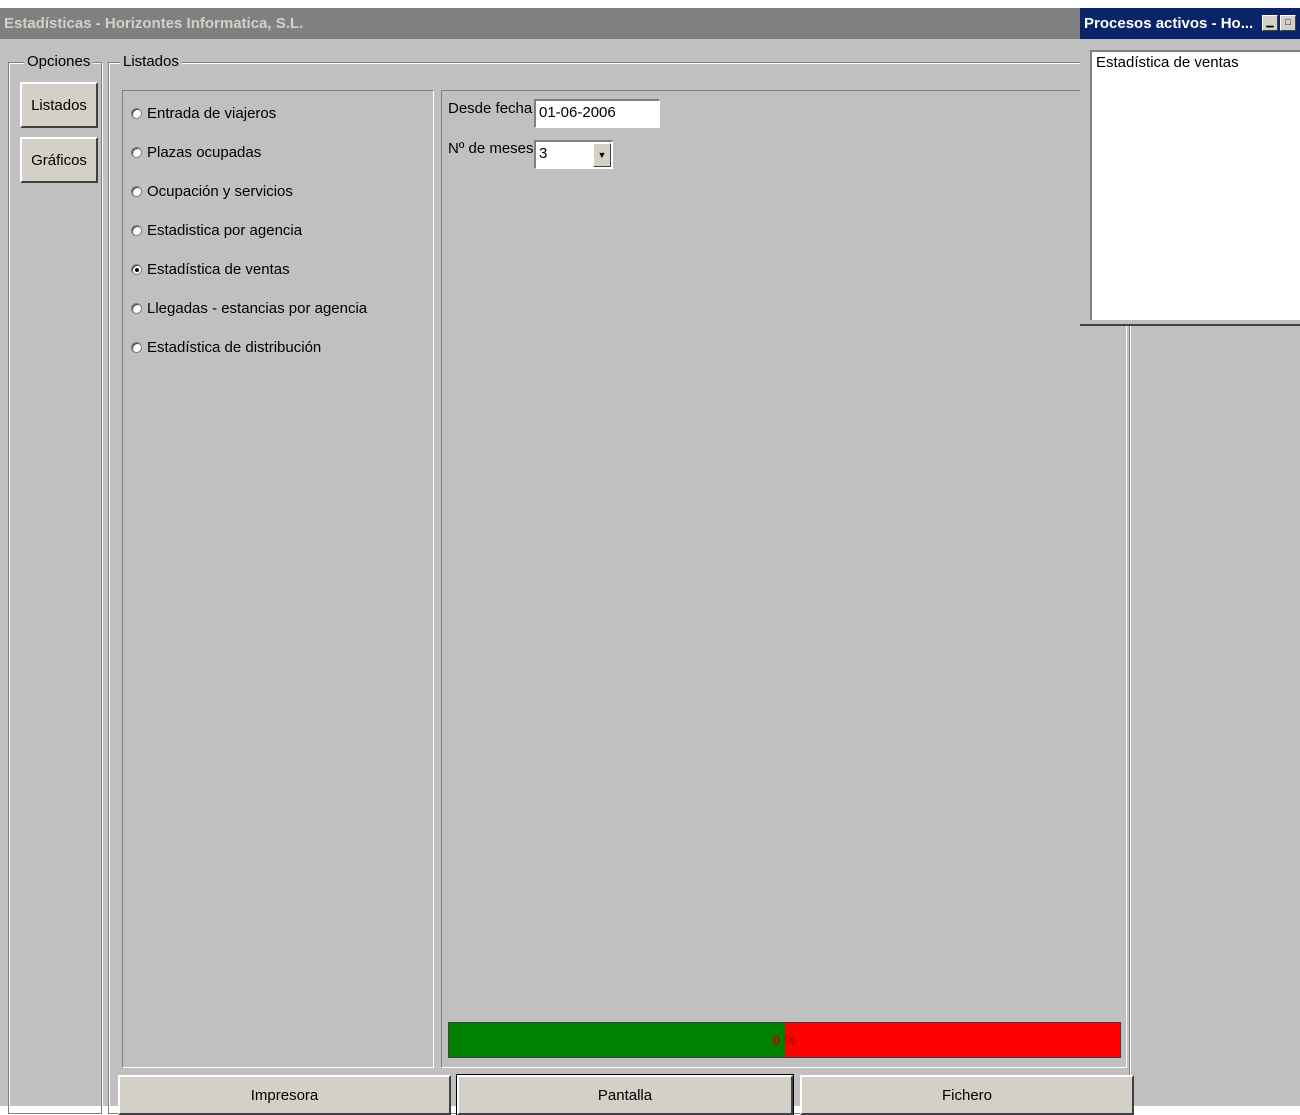 Image resolution: width=1300 pixels, height=1115 pixels. Describe the element at coordinates (55, 588) in the screenshot. I see `options-group` at that location.